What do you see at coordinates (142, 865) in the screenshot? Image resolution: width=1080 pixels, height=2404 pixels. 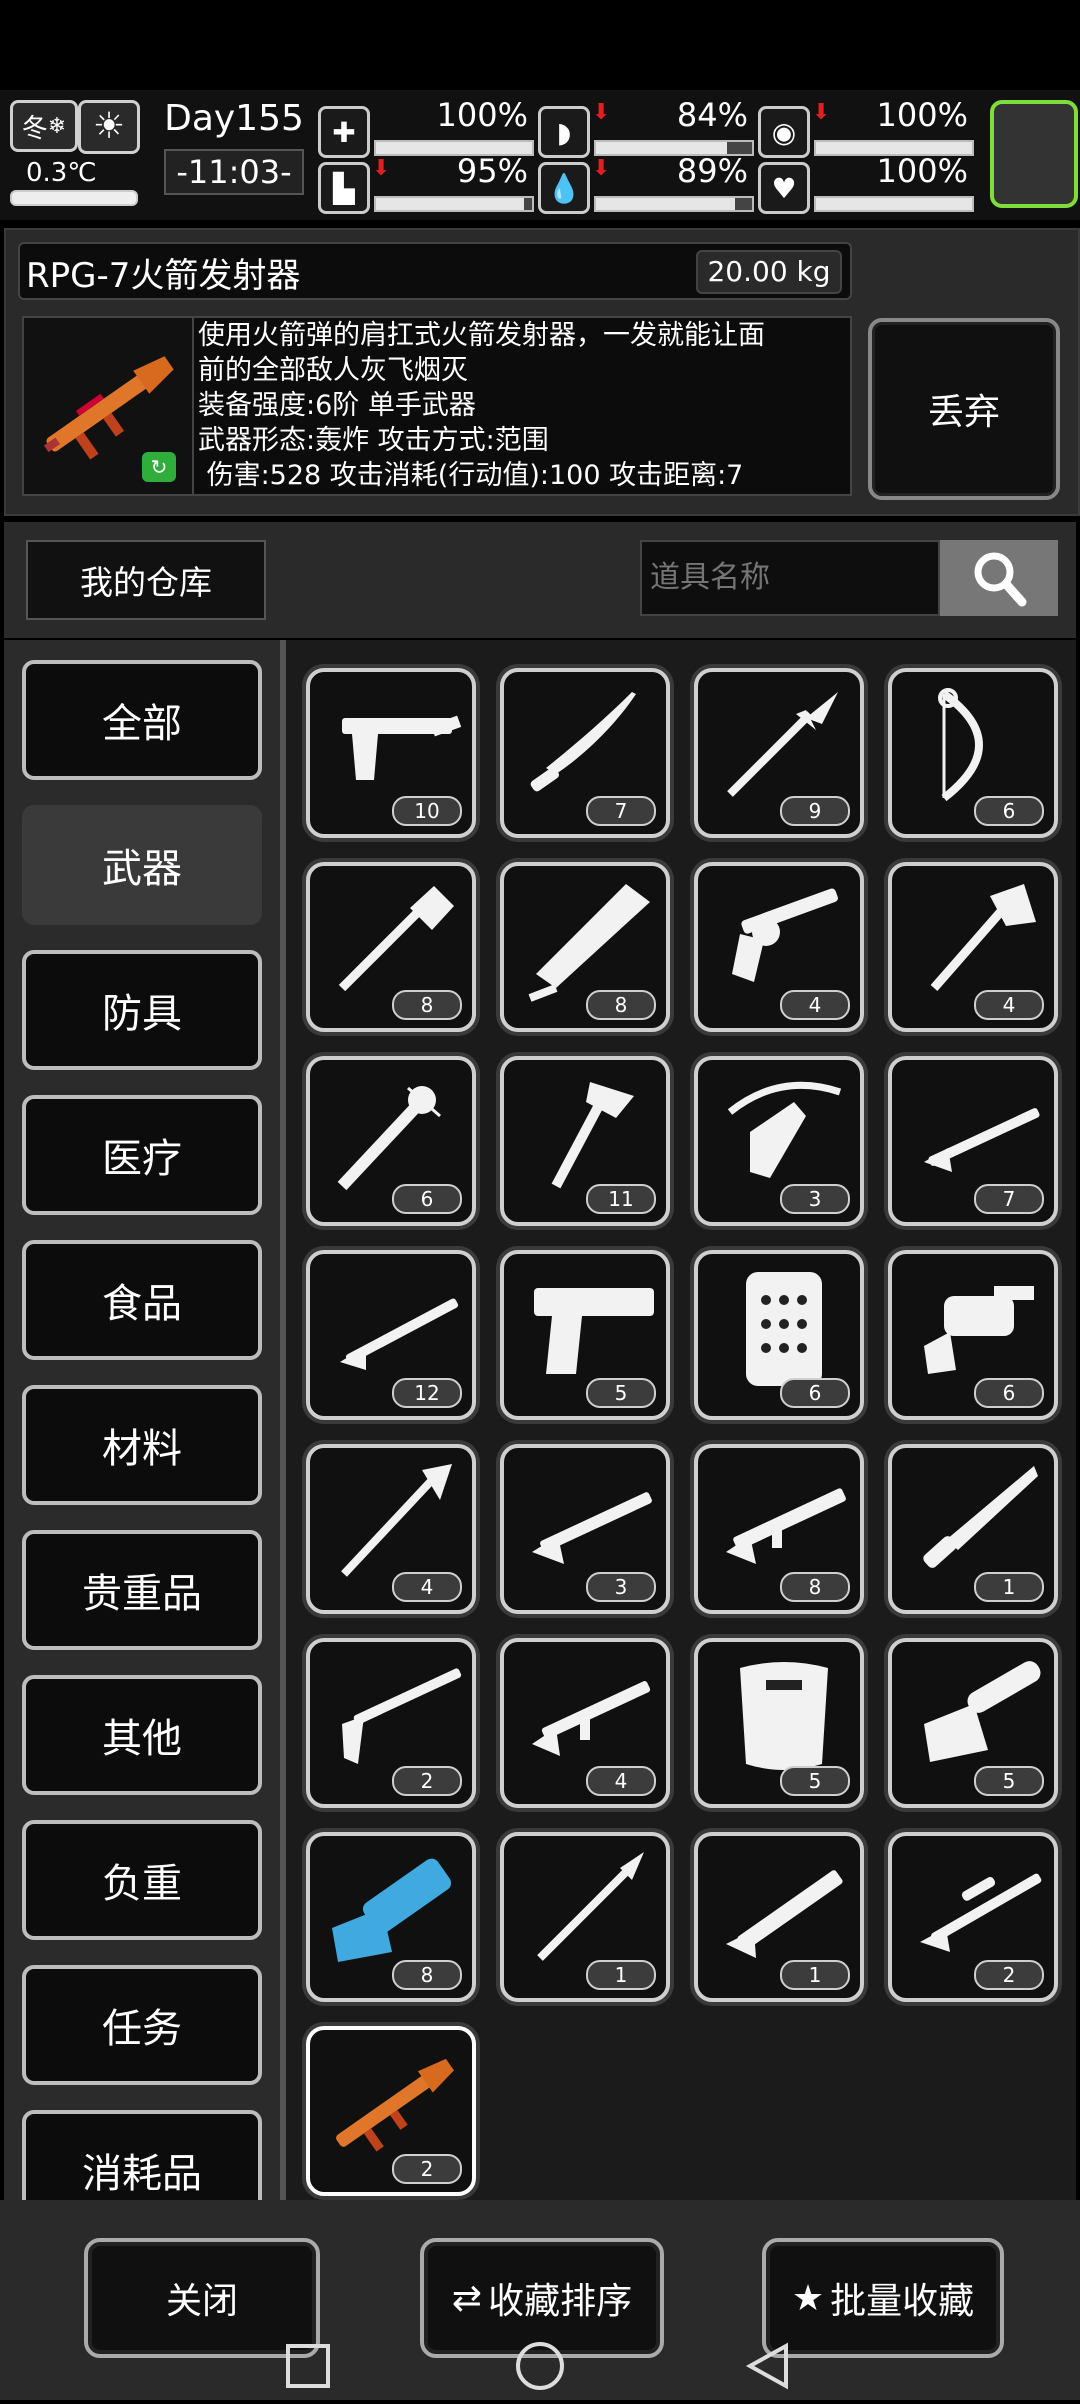 I see `category-button: 武器` at bounding box center [142, 865].